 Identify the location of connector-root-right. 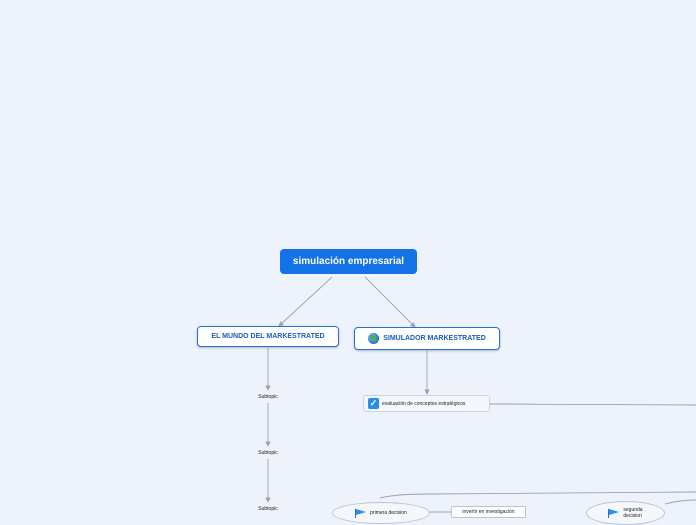
(390, 302).